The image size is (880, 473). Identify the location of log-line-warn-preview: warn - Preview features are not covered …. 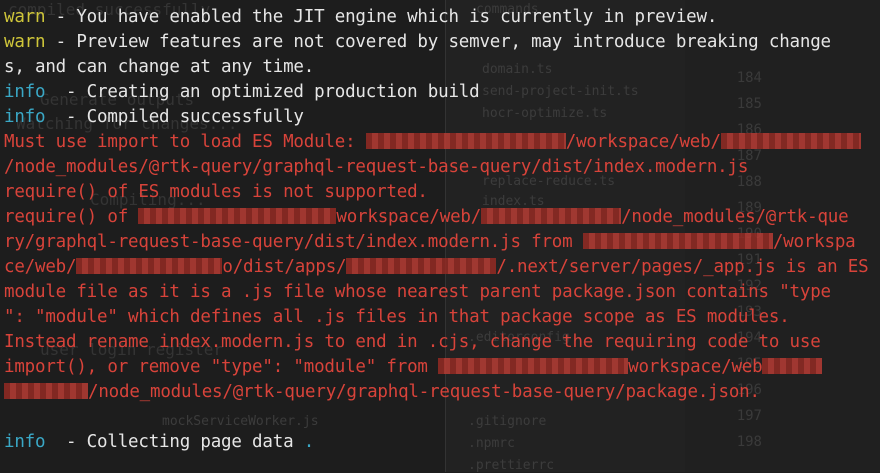
(417, 42).